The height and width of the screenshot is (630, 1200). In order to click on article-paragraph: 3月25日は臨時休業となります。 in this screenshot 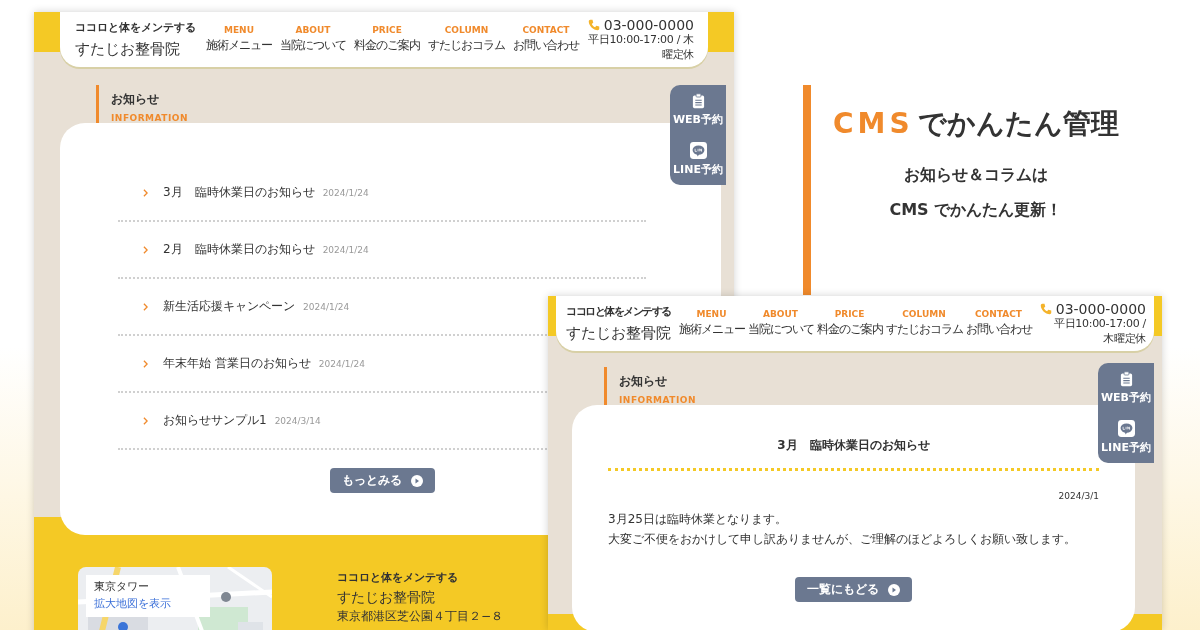, I will do `click(698, 519)`.